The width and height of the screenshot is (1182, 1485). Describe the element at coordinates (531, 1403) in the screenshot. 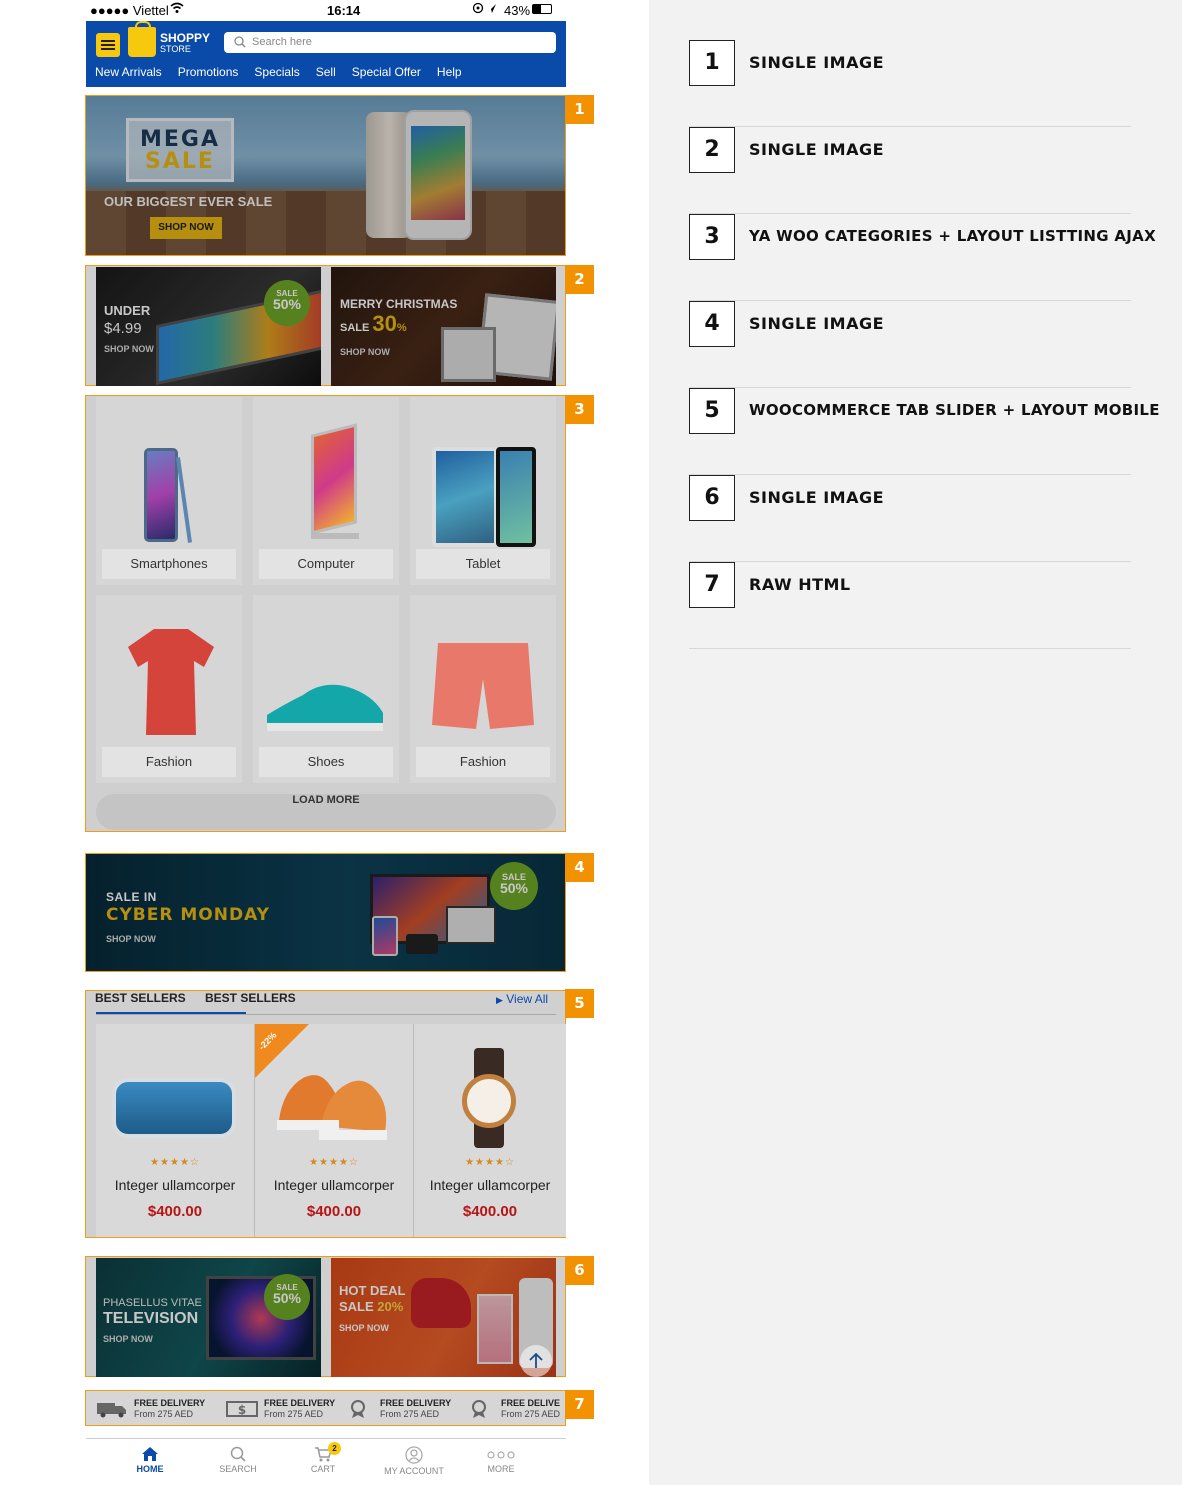

I see `feature-title: FREE DELIVE` at that location.